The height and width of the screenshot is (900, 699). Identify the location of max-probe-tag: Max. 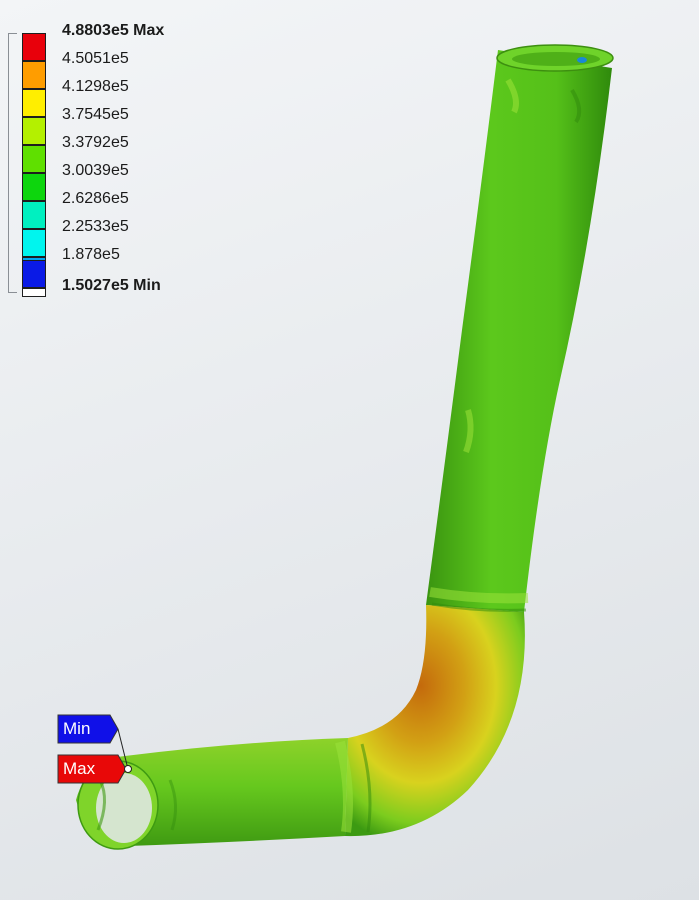
(92, 769).